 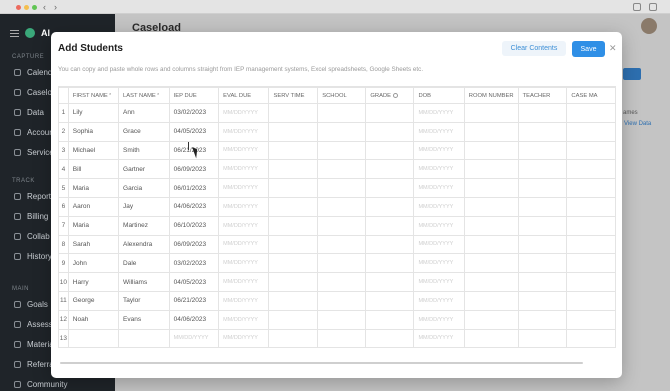 I want to click on iep-due-cell: 04/05/2023, so click(x=194, y=282).